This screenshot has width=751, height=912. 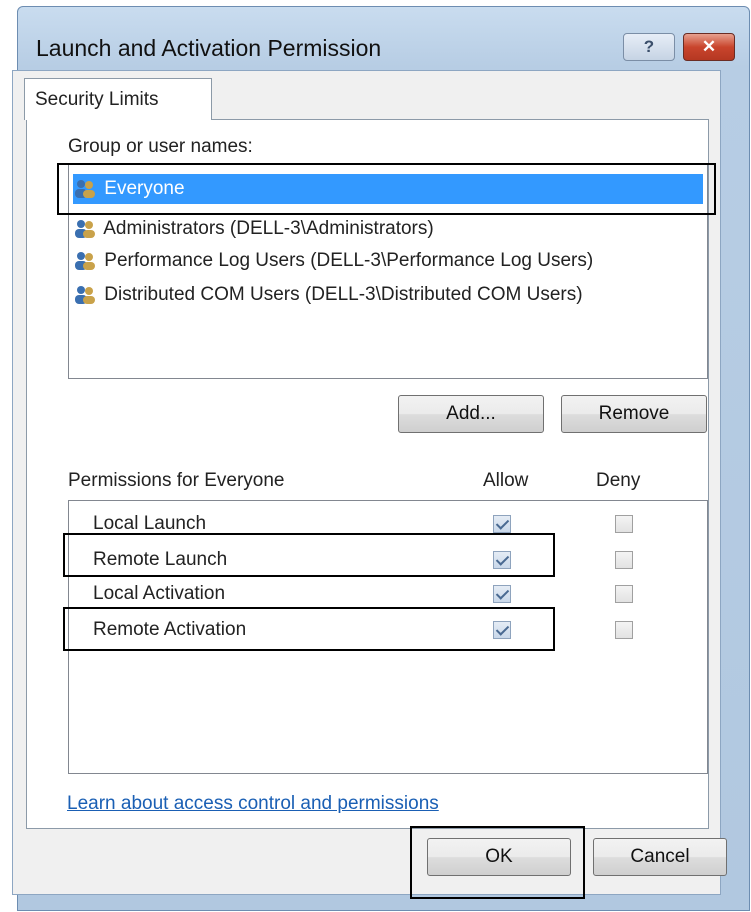 I want to click on permission-name: Remote Activation, so click(x=170, y=629).